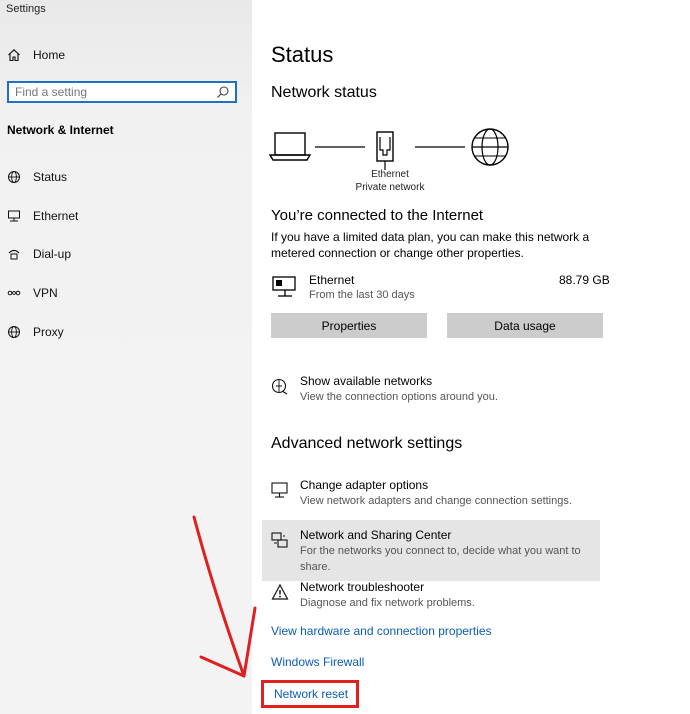 Image resolution: width=690 pixels, height=714 pixels. I want to click on diagram-labels: Ethernet Private network, so click(390, 181).